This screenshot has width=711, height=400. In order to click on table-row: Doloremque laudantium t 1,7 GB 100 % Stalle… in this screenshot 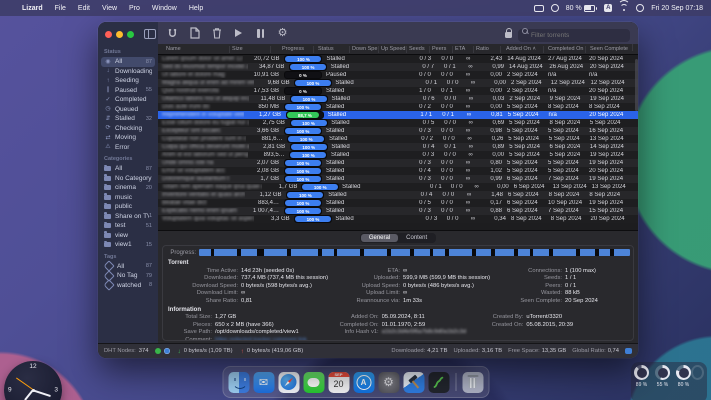, I will do `click(398, 179)`.